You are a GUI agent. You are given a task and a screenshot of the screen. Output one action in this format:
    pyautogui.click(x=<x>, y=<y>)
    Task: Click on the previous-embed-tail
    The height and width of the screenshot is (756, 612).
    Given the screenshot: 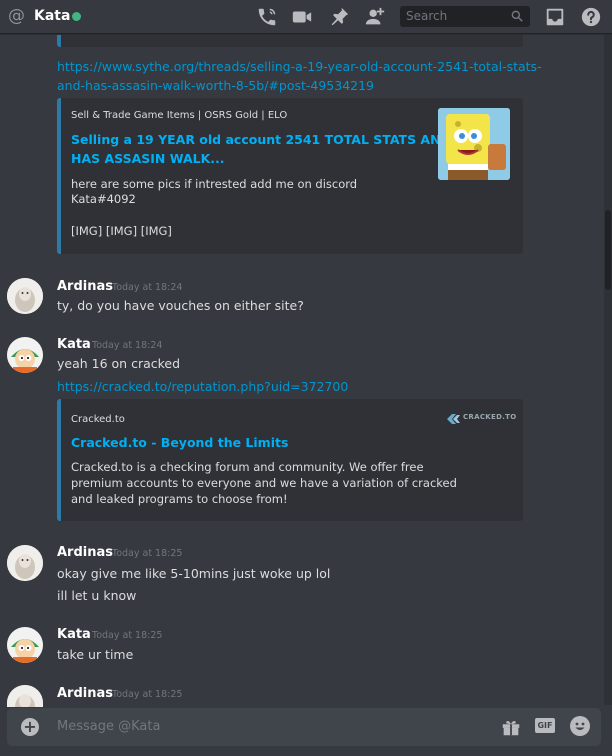 What is the action you would take?
    pyautogui.click(x=290, y=41)
    